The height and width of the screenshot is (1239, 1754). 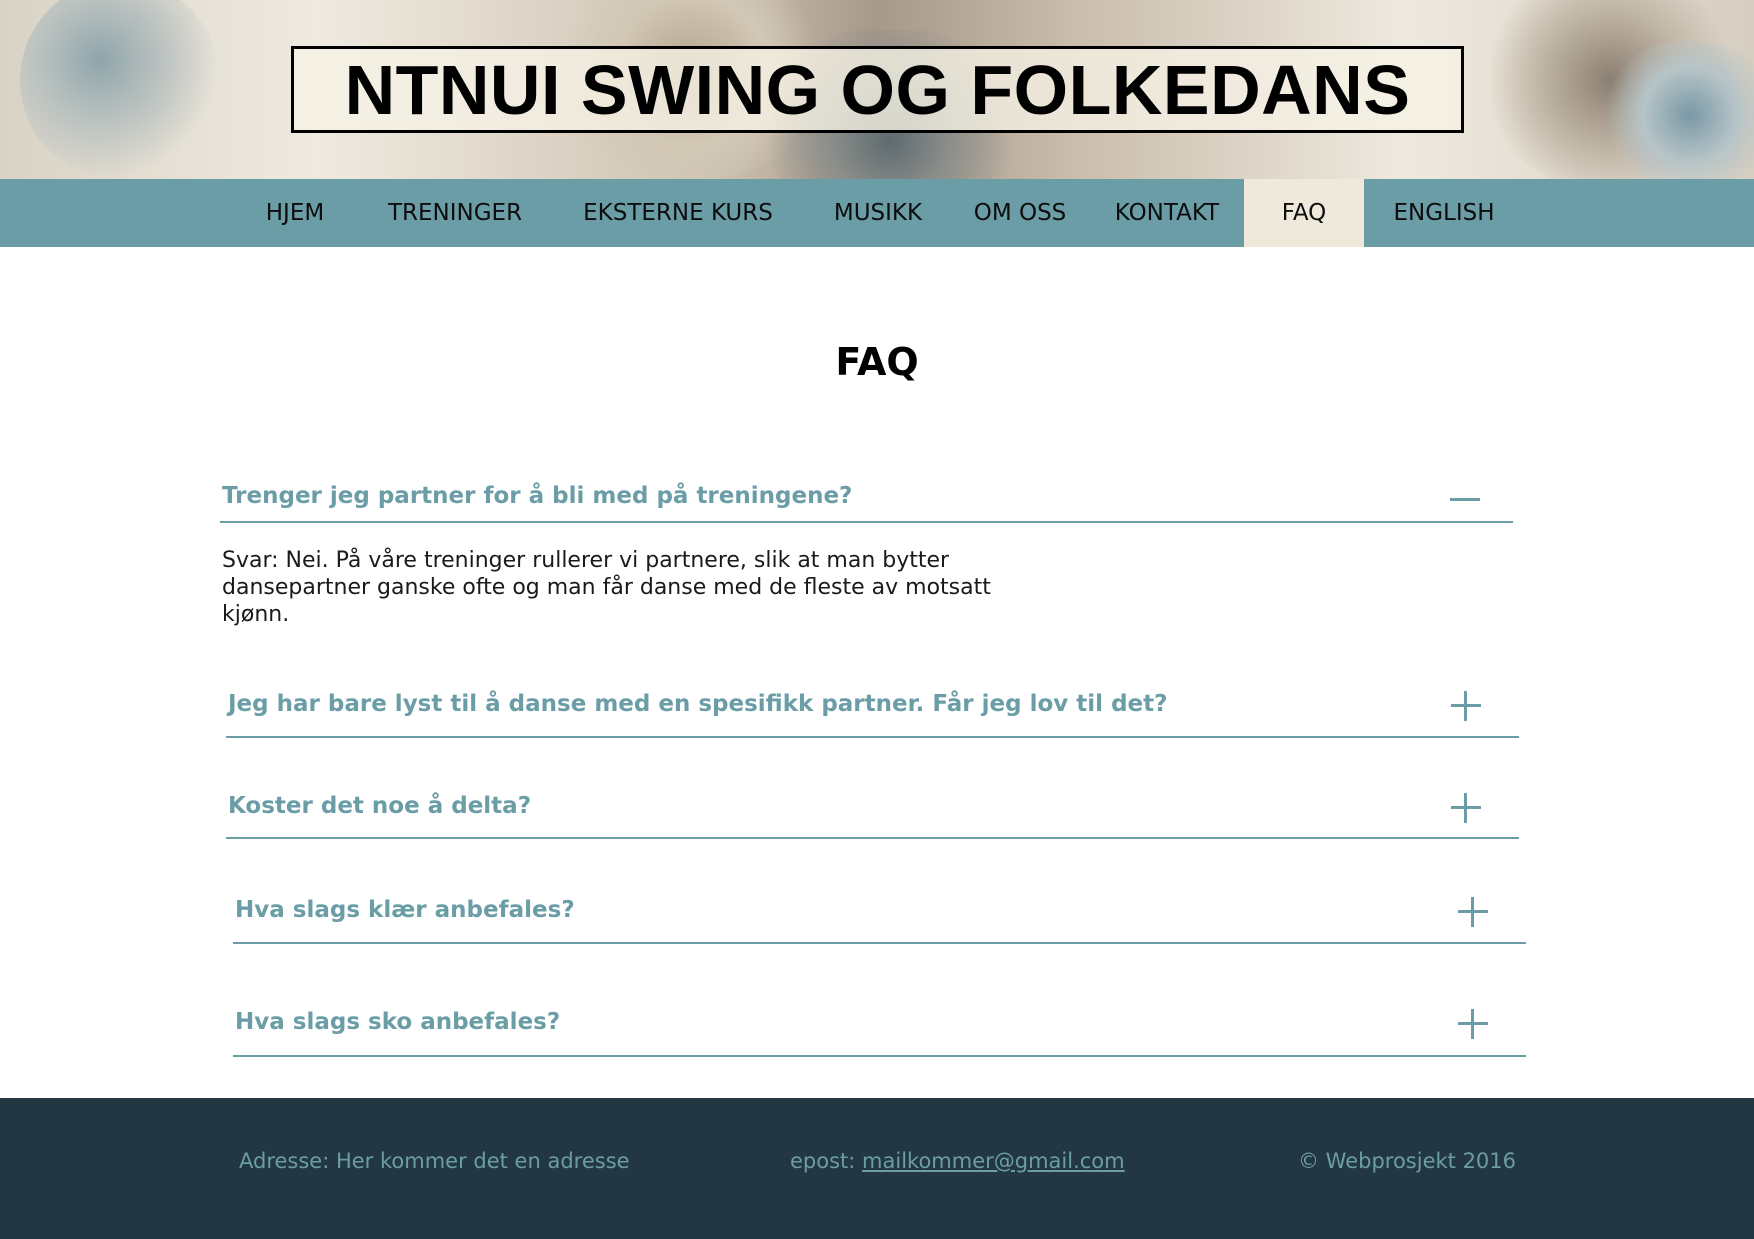 What do you see at coordinates (879, 920) in the screenshot?
I see `faq-question-clothes: Hva slags klær anbefales?` at bounding box center [879, 920].